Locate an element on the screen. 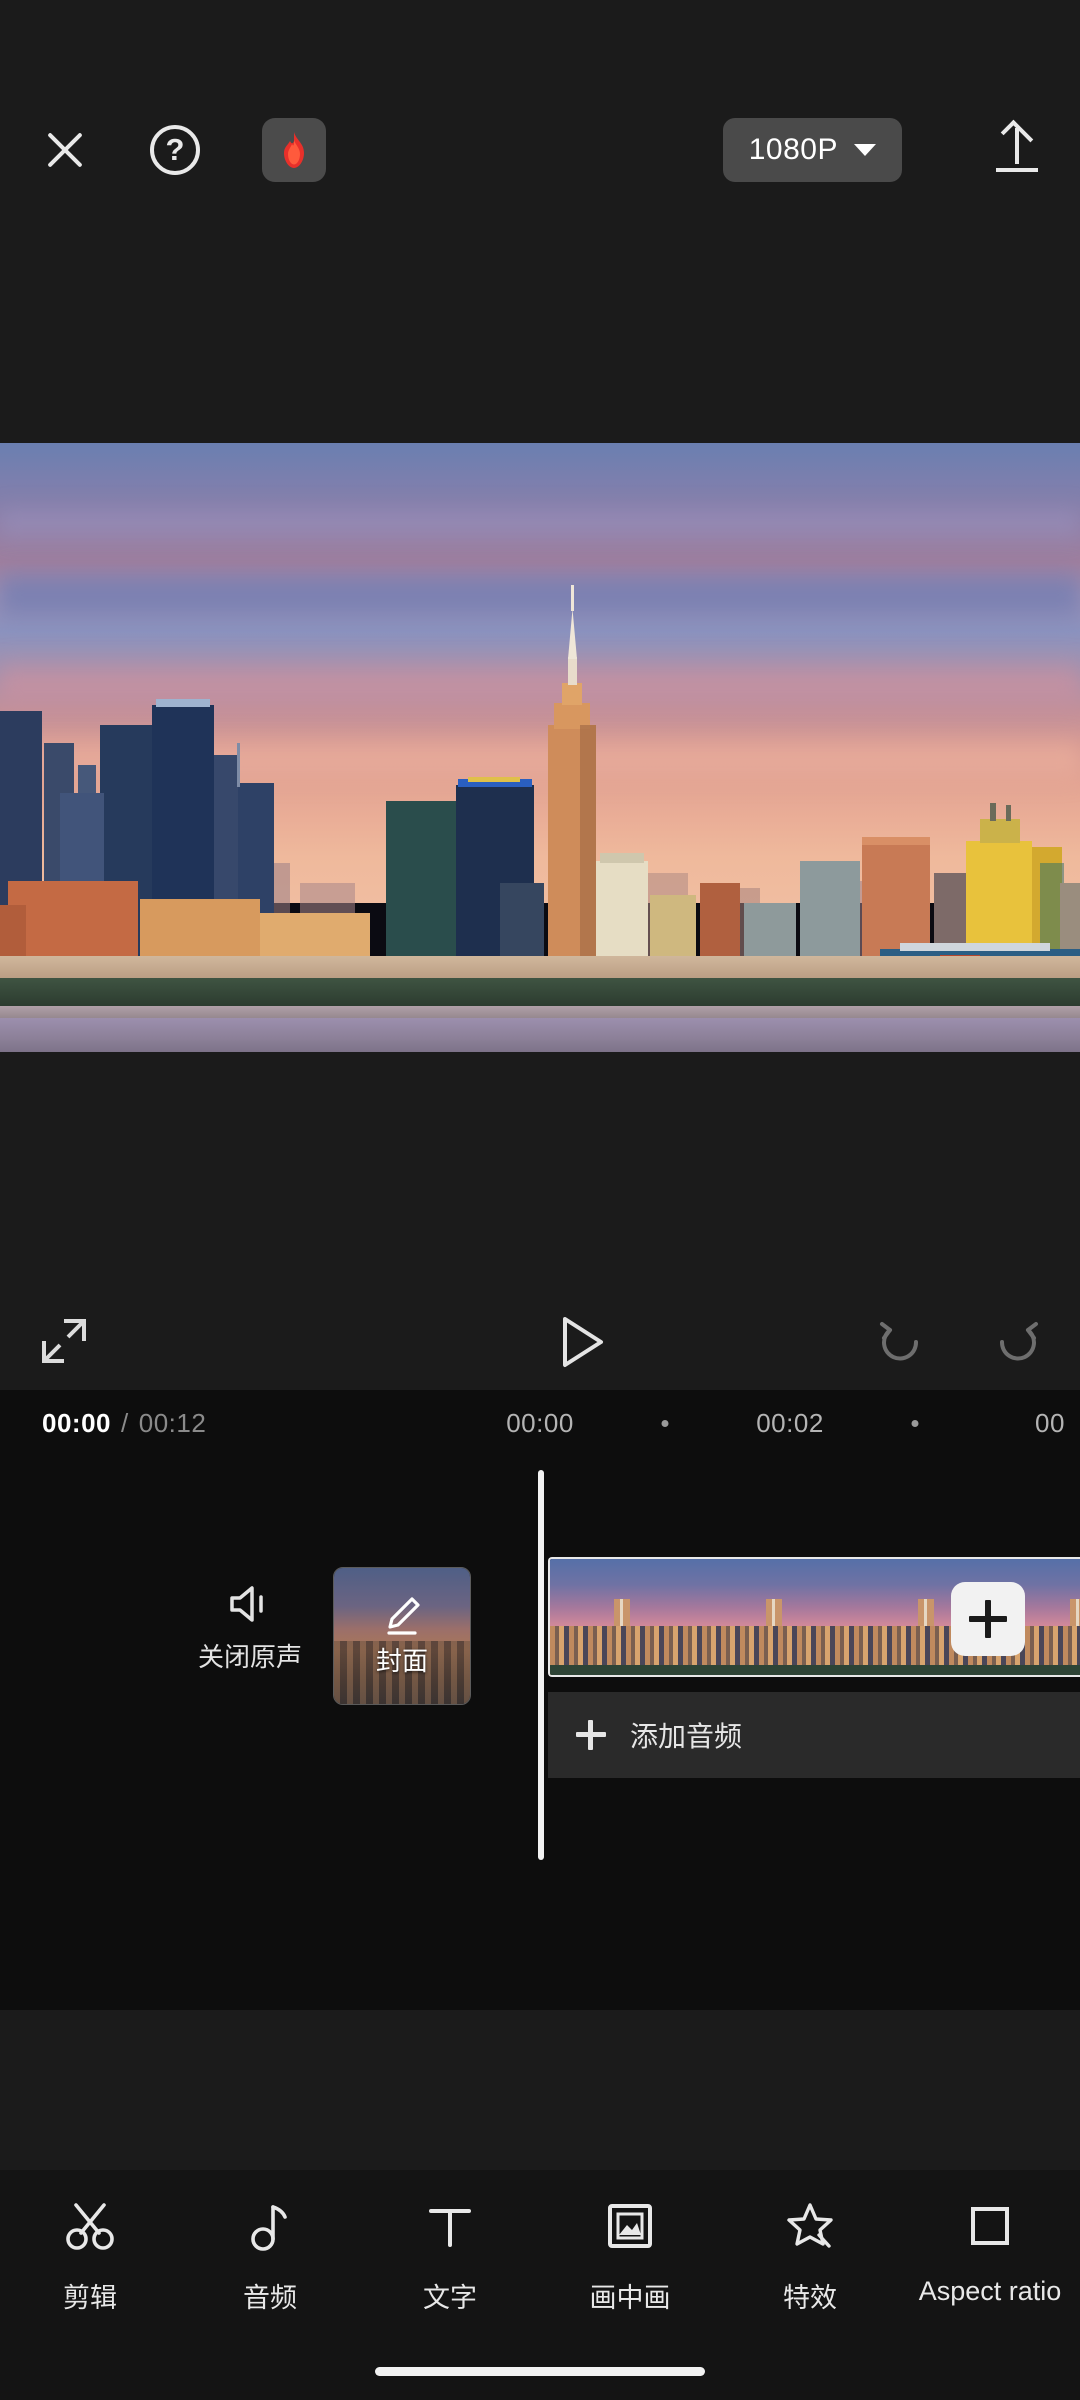  play-icon is located at coordinates (561, 1341).